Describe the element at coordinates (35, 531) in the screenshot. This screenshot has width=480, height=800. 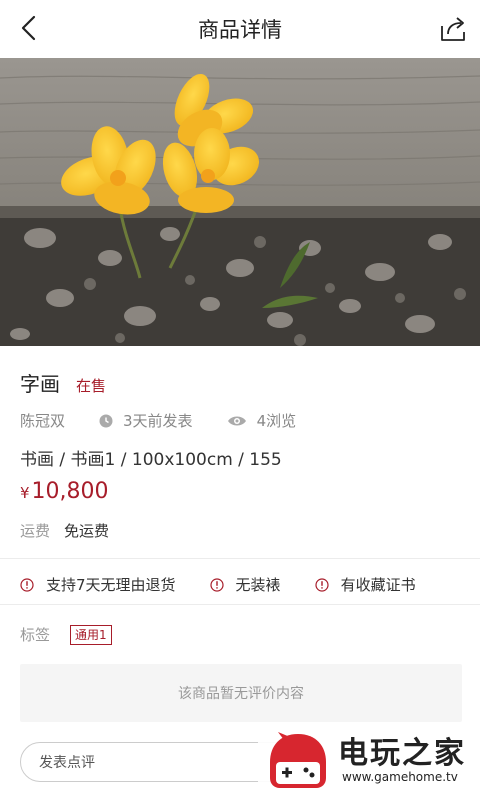
I see `shipping-label: 运费` at that location.